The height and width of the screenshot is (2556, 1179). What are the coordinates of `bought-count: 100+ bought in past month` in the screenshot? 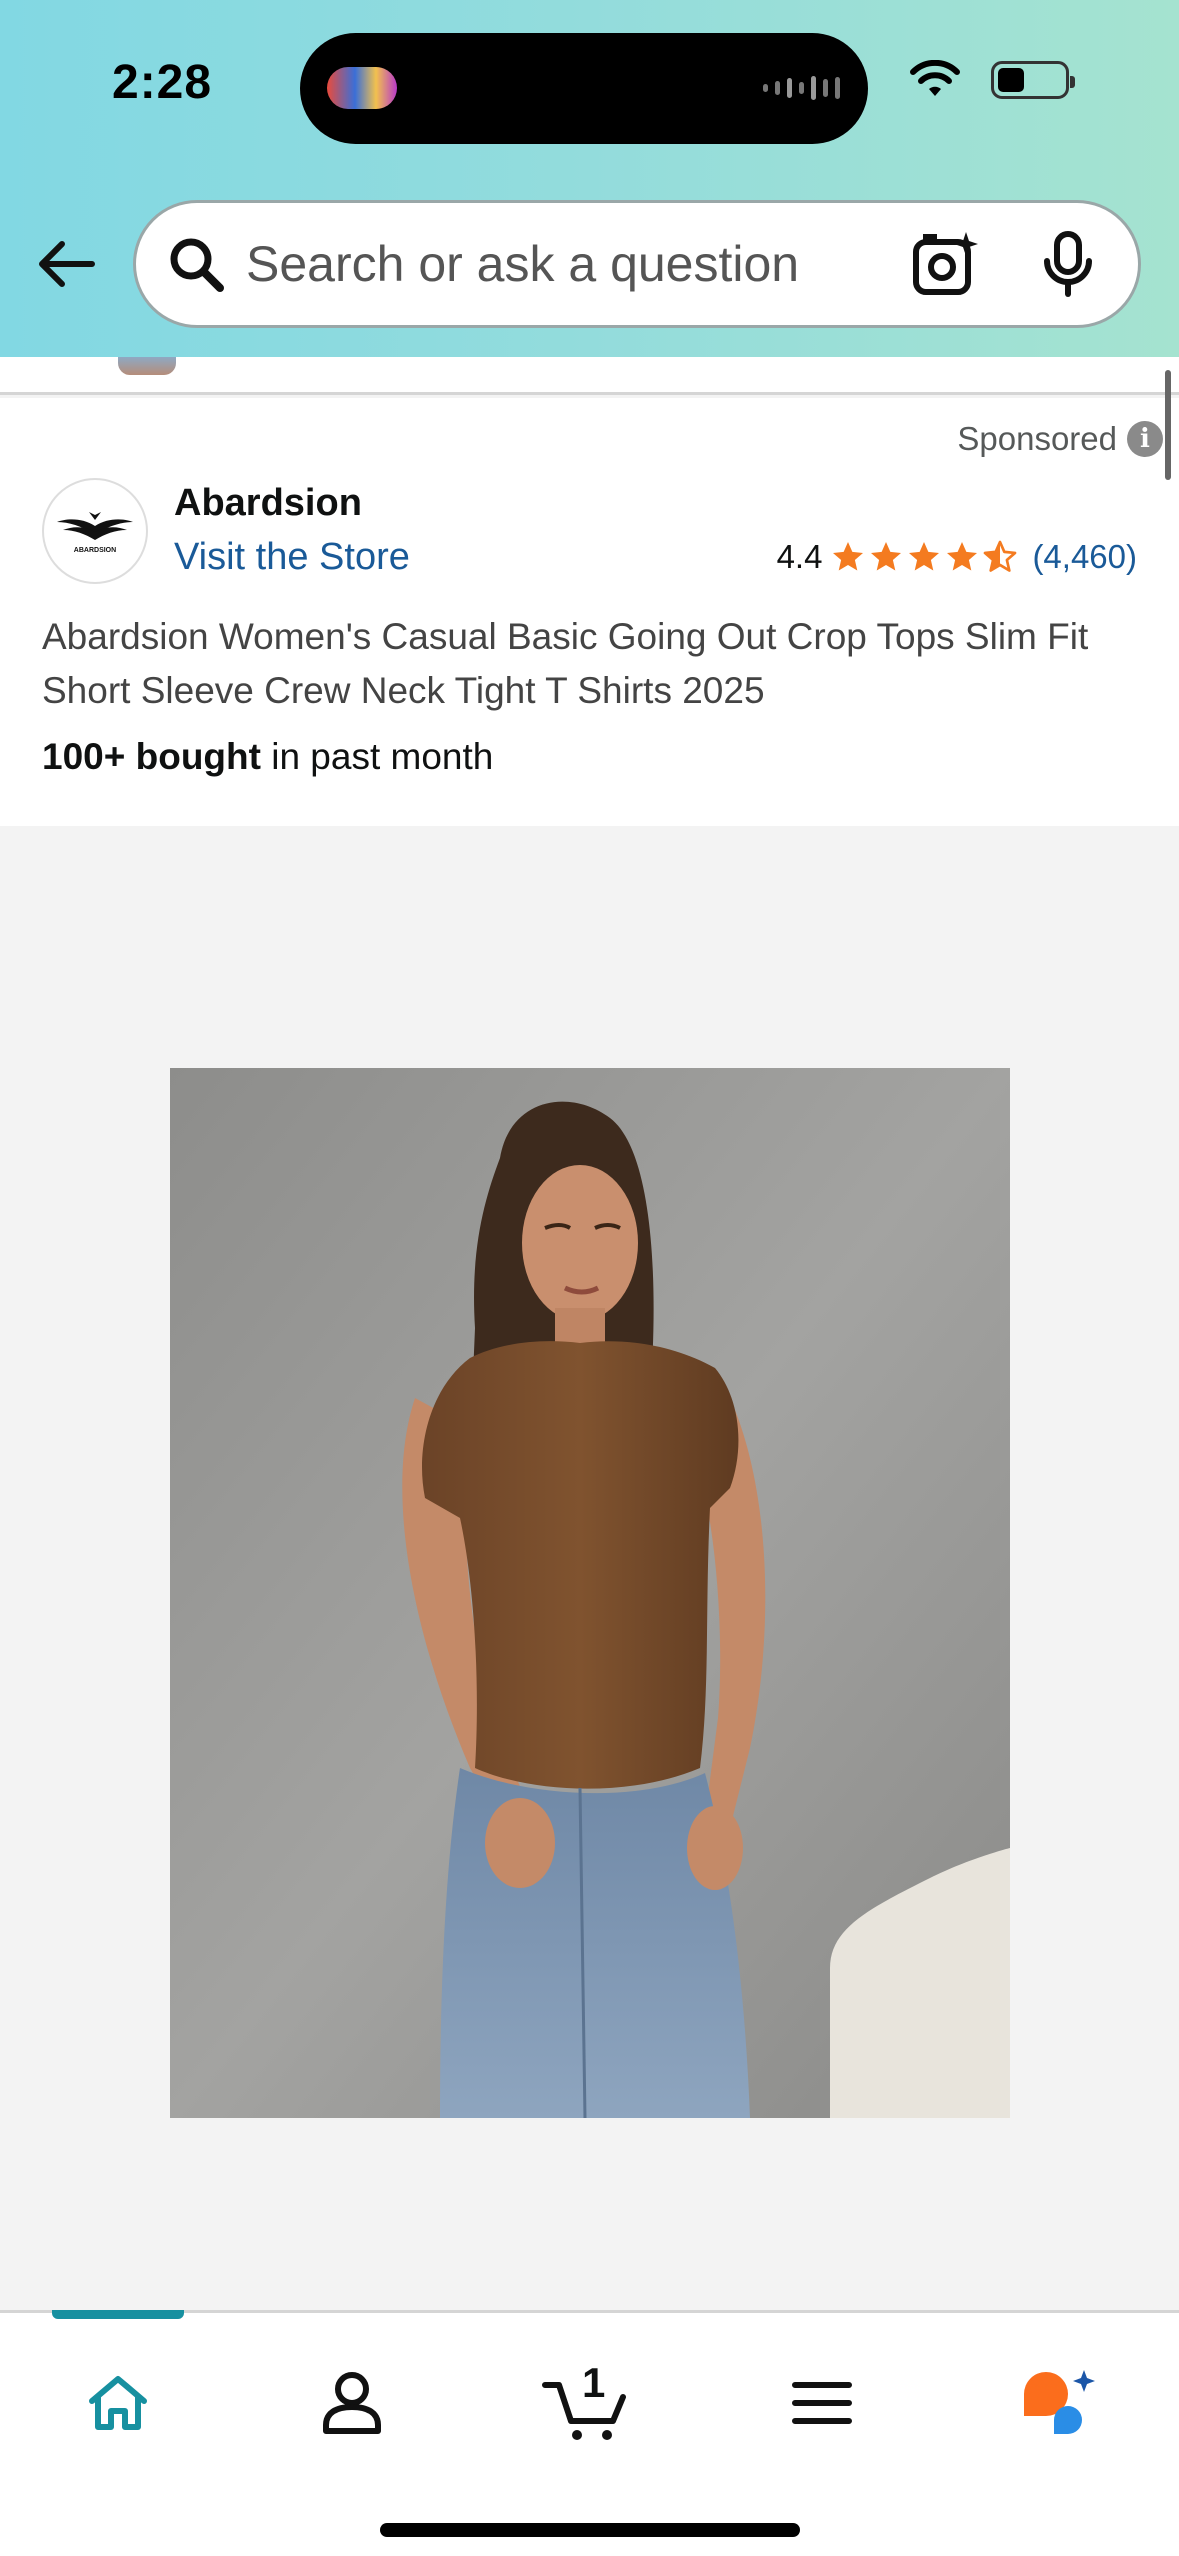 It's located at (267, 757).